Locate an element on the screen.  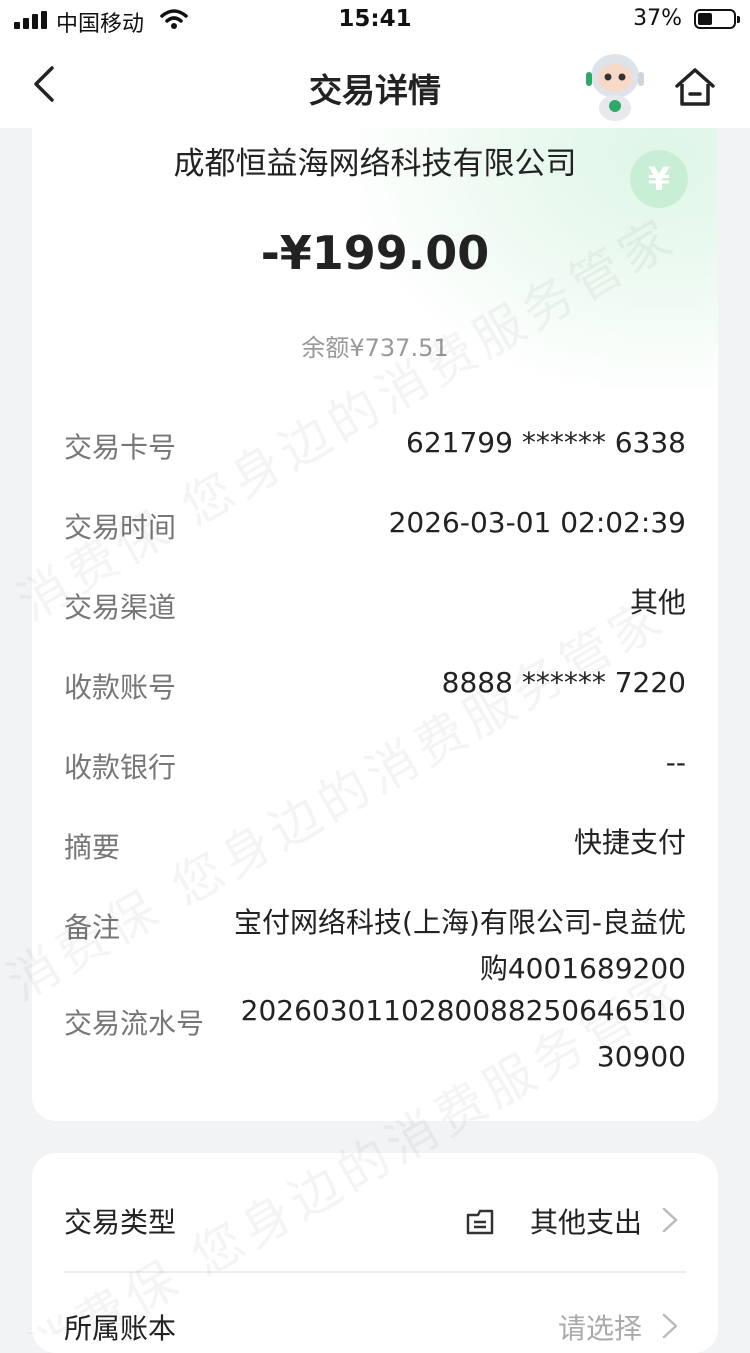
category-icon is located at coordinates (480, 1222).